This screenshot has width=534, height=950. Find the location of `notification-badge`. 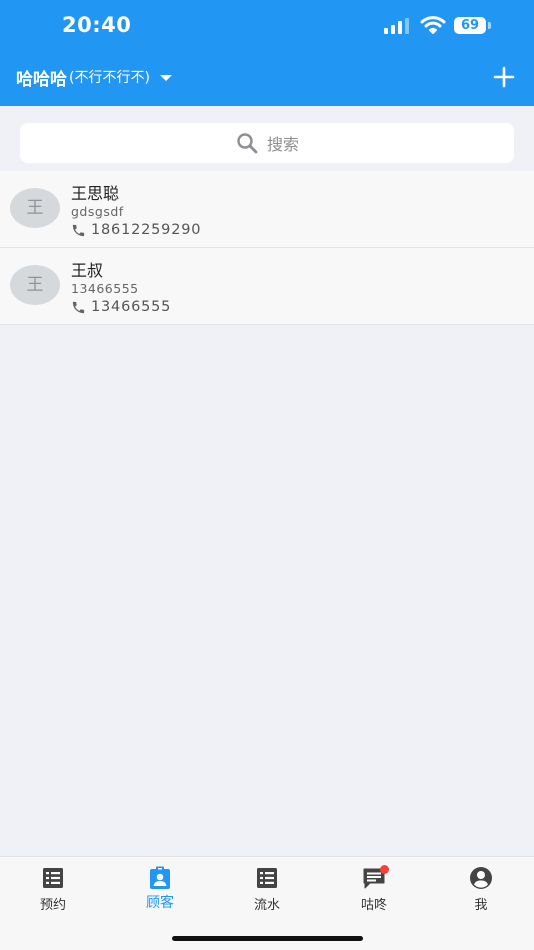

notification-badge is located at coordinates (384, 869).